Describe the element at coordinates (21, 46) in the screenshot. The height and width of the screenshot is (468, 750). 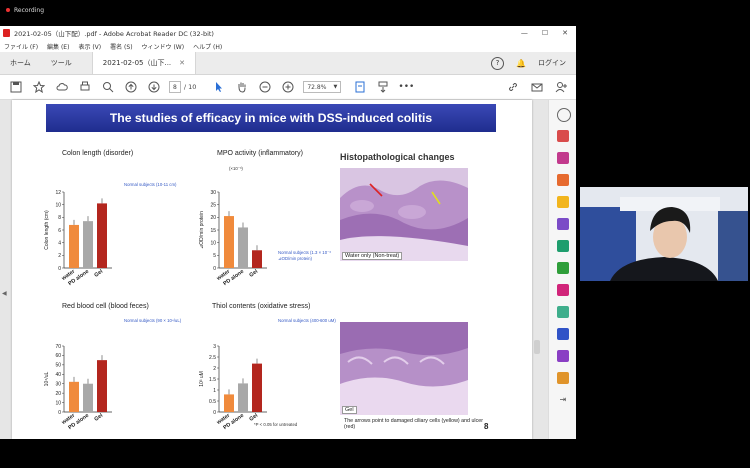
I see `menu-file: ファイル (F)` at that location.